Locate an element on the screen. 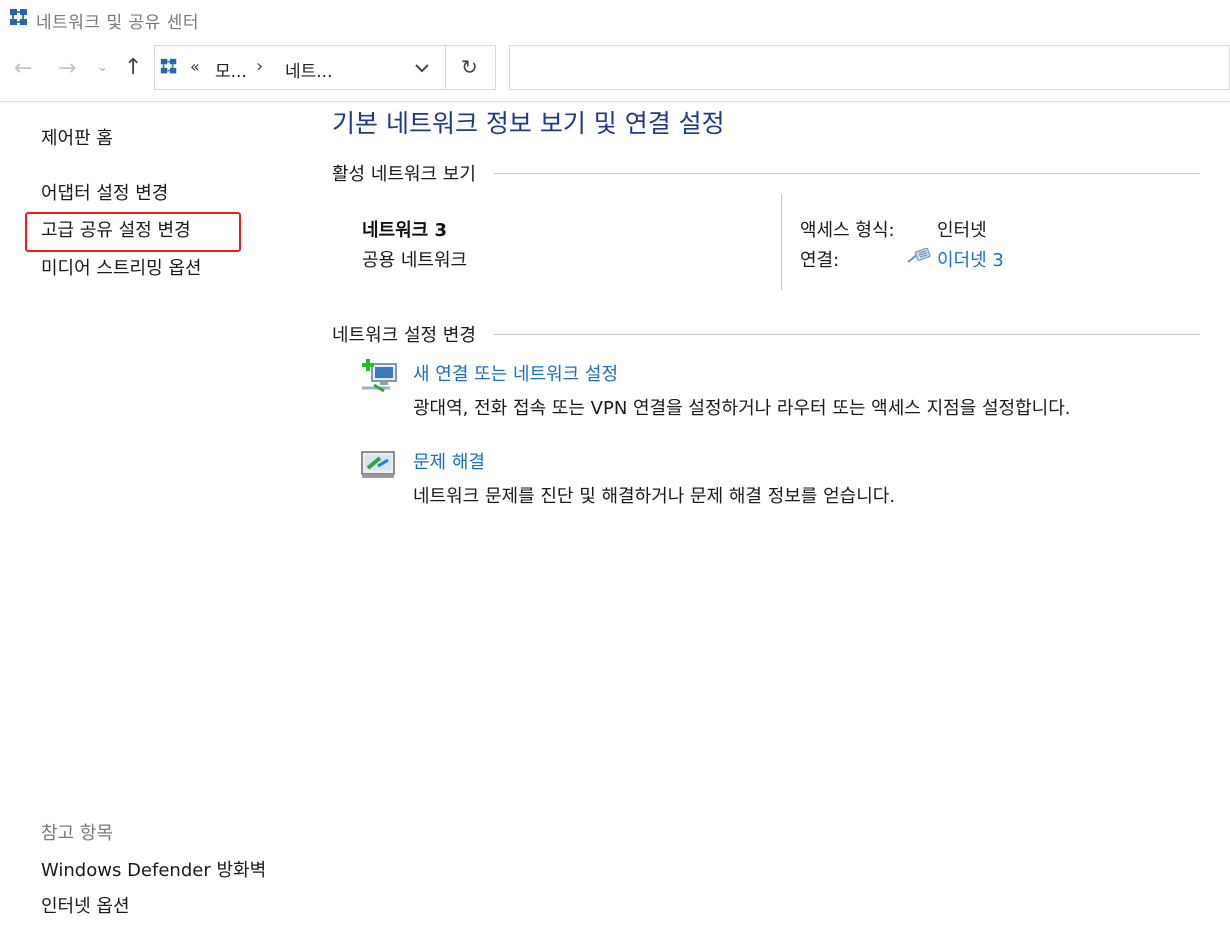 This screenshot has width=1230, height=946. network-type: 공용 네트워크 is located at coordinates (415, 260).